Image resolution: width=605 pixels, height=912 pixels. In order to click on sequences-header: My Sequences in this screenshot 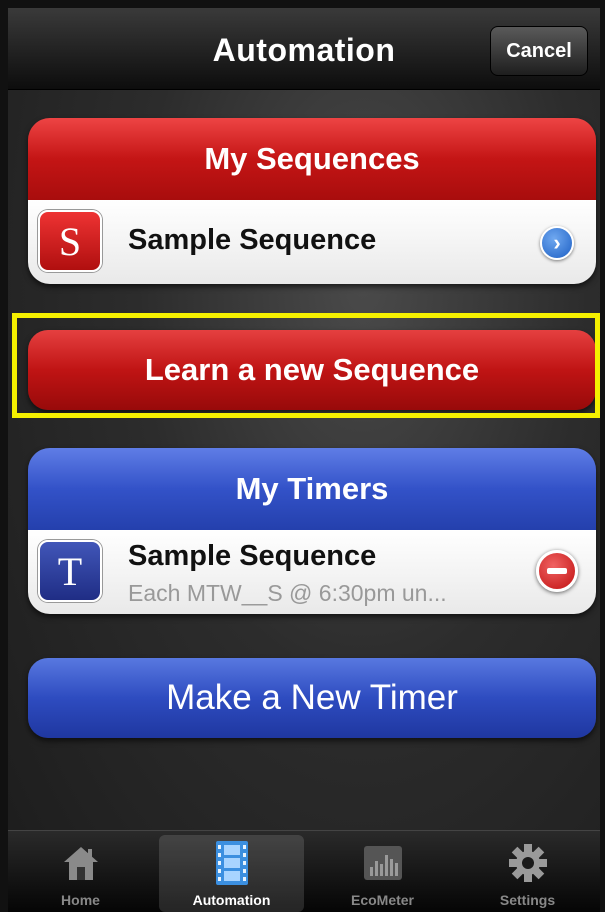, I will do `click(312, 159)`.